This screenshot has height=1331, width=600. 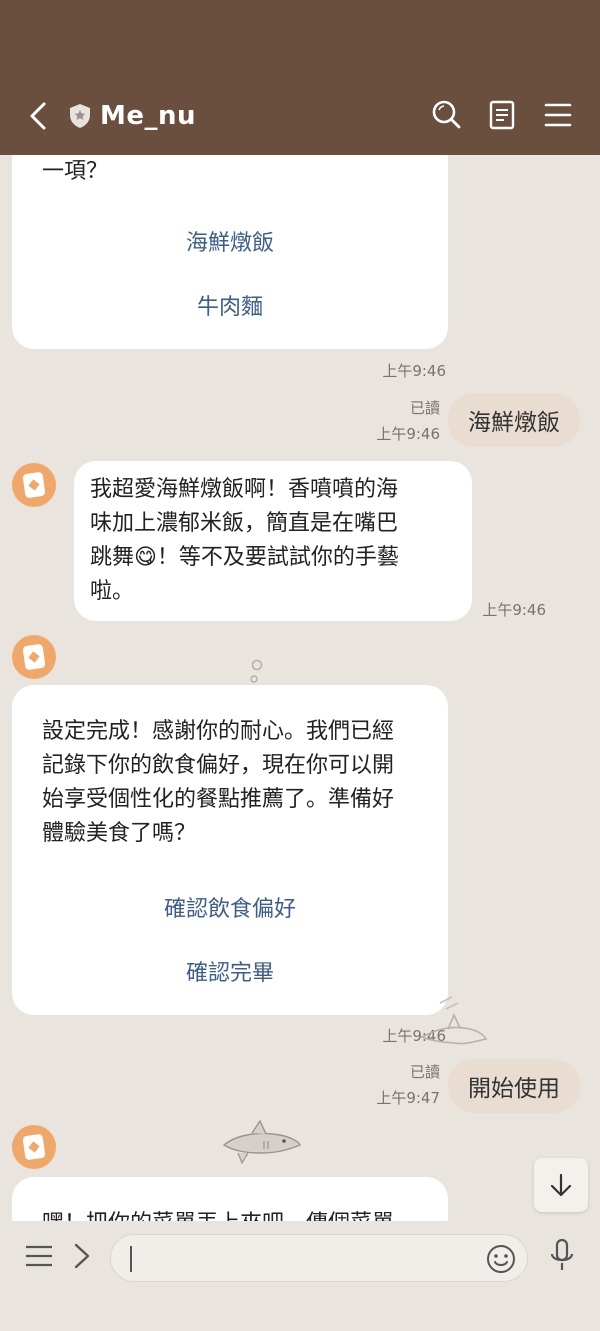 I want to click on card-text: 一項？, so click(x=75, y=171).